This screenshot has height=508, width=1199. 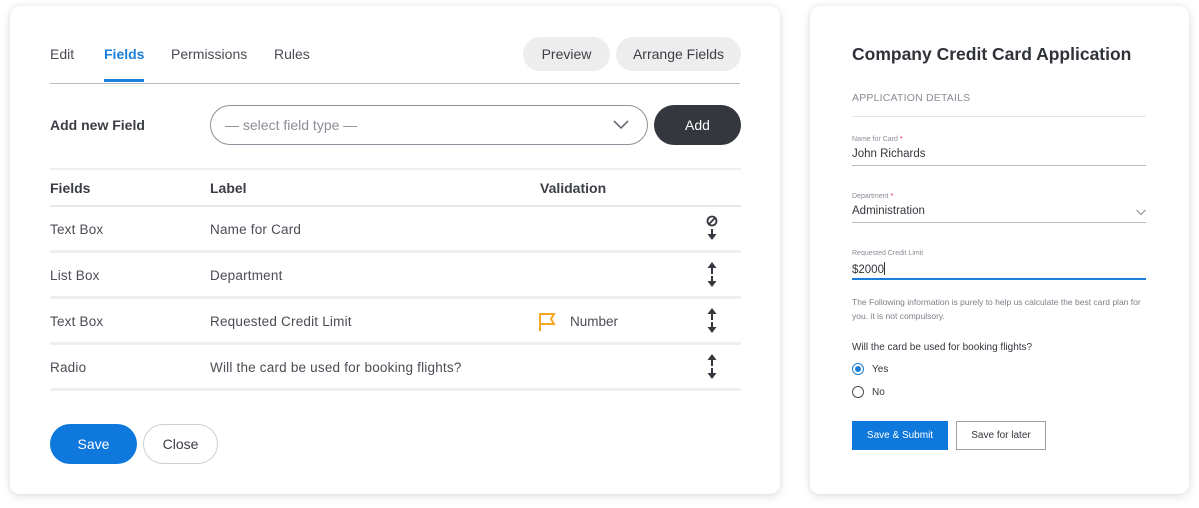 I want to click on table-row: List Box Department, so click(x=395, y=276).